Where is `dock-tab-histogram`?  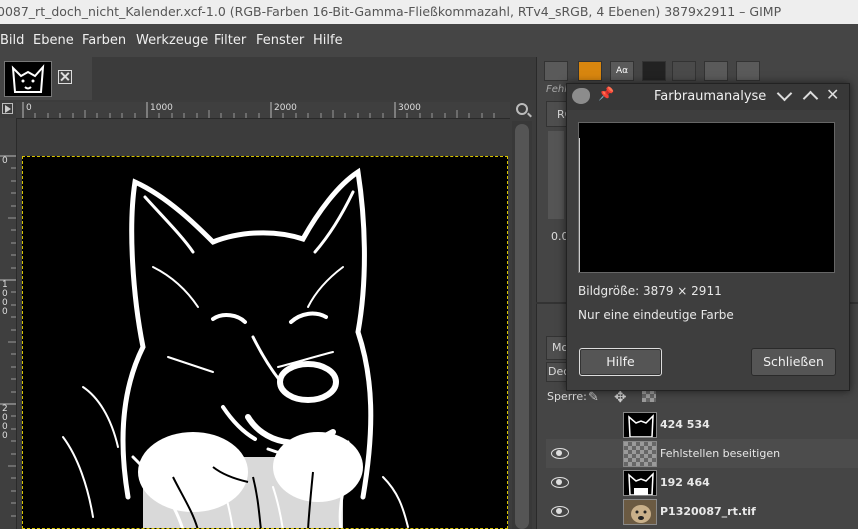
dock-tab-histogram is located at coordinates (684, 71).